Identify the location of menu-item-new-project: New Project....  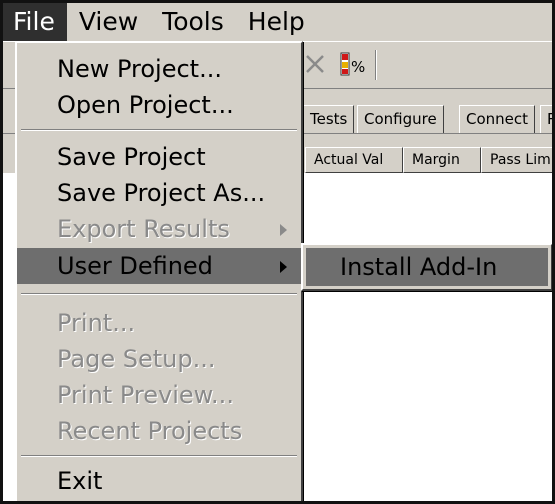
(159, 69).